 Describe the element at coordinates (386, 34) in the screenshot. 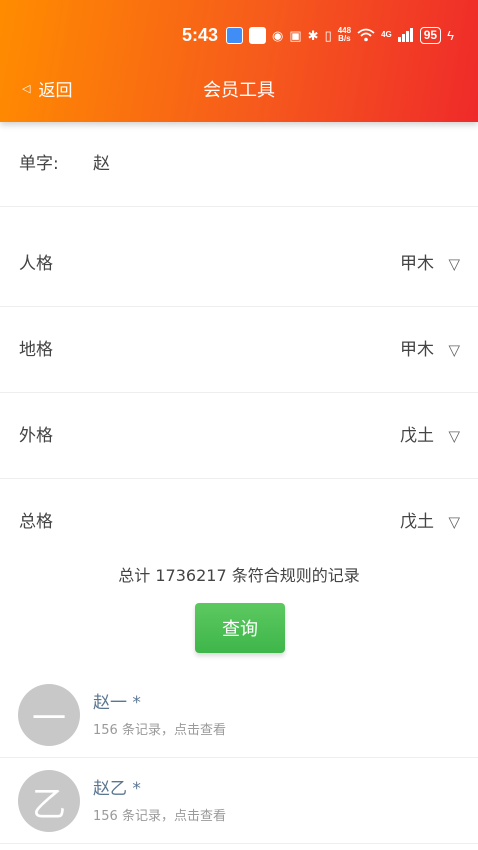

I see `signal-type: 4G` at that location.